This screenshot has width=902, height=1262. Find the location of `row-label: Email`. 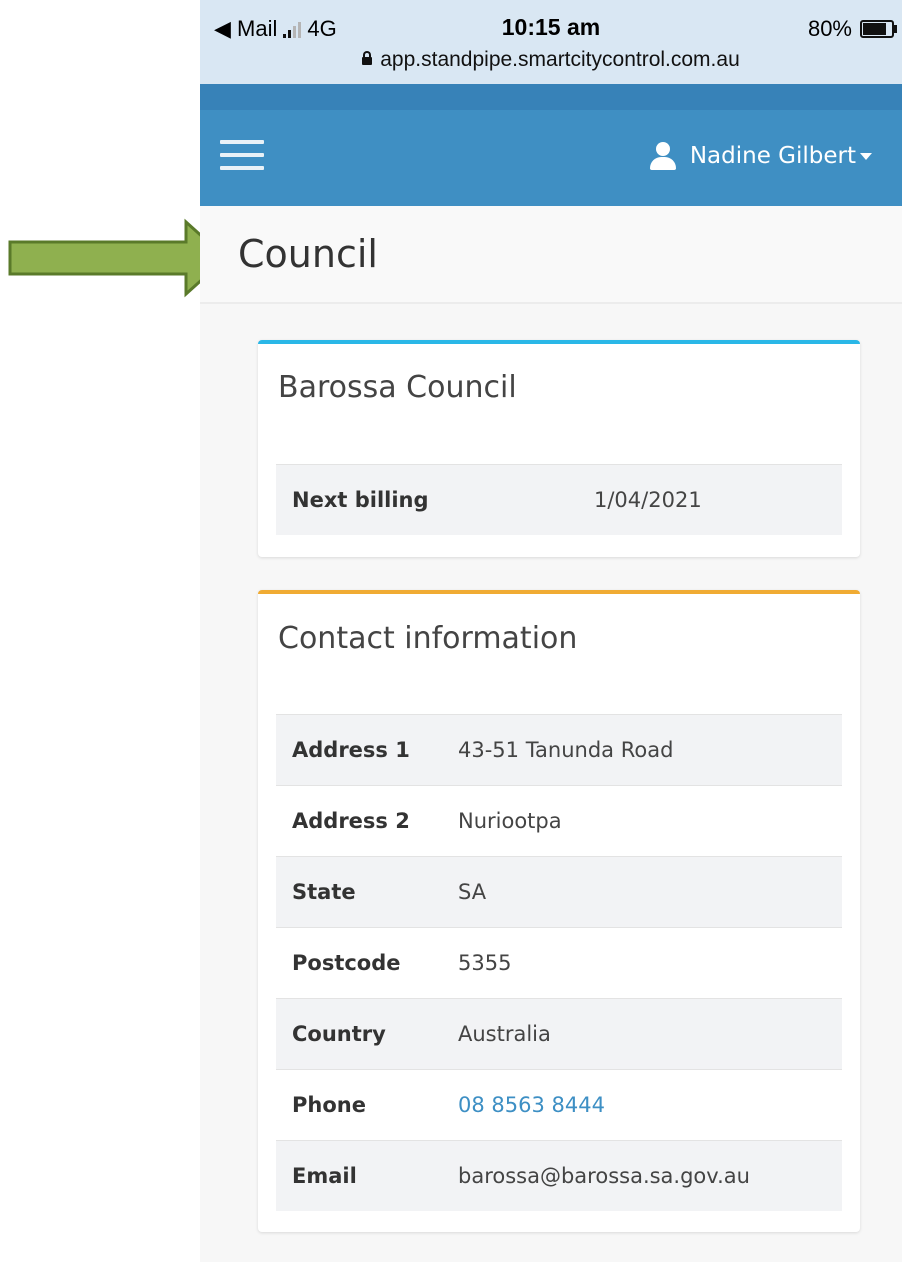

row-label: Email is located at coordinates (359, 1175).